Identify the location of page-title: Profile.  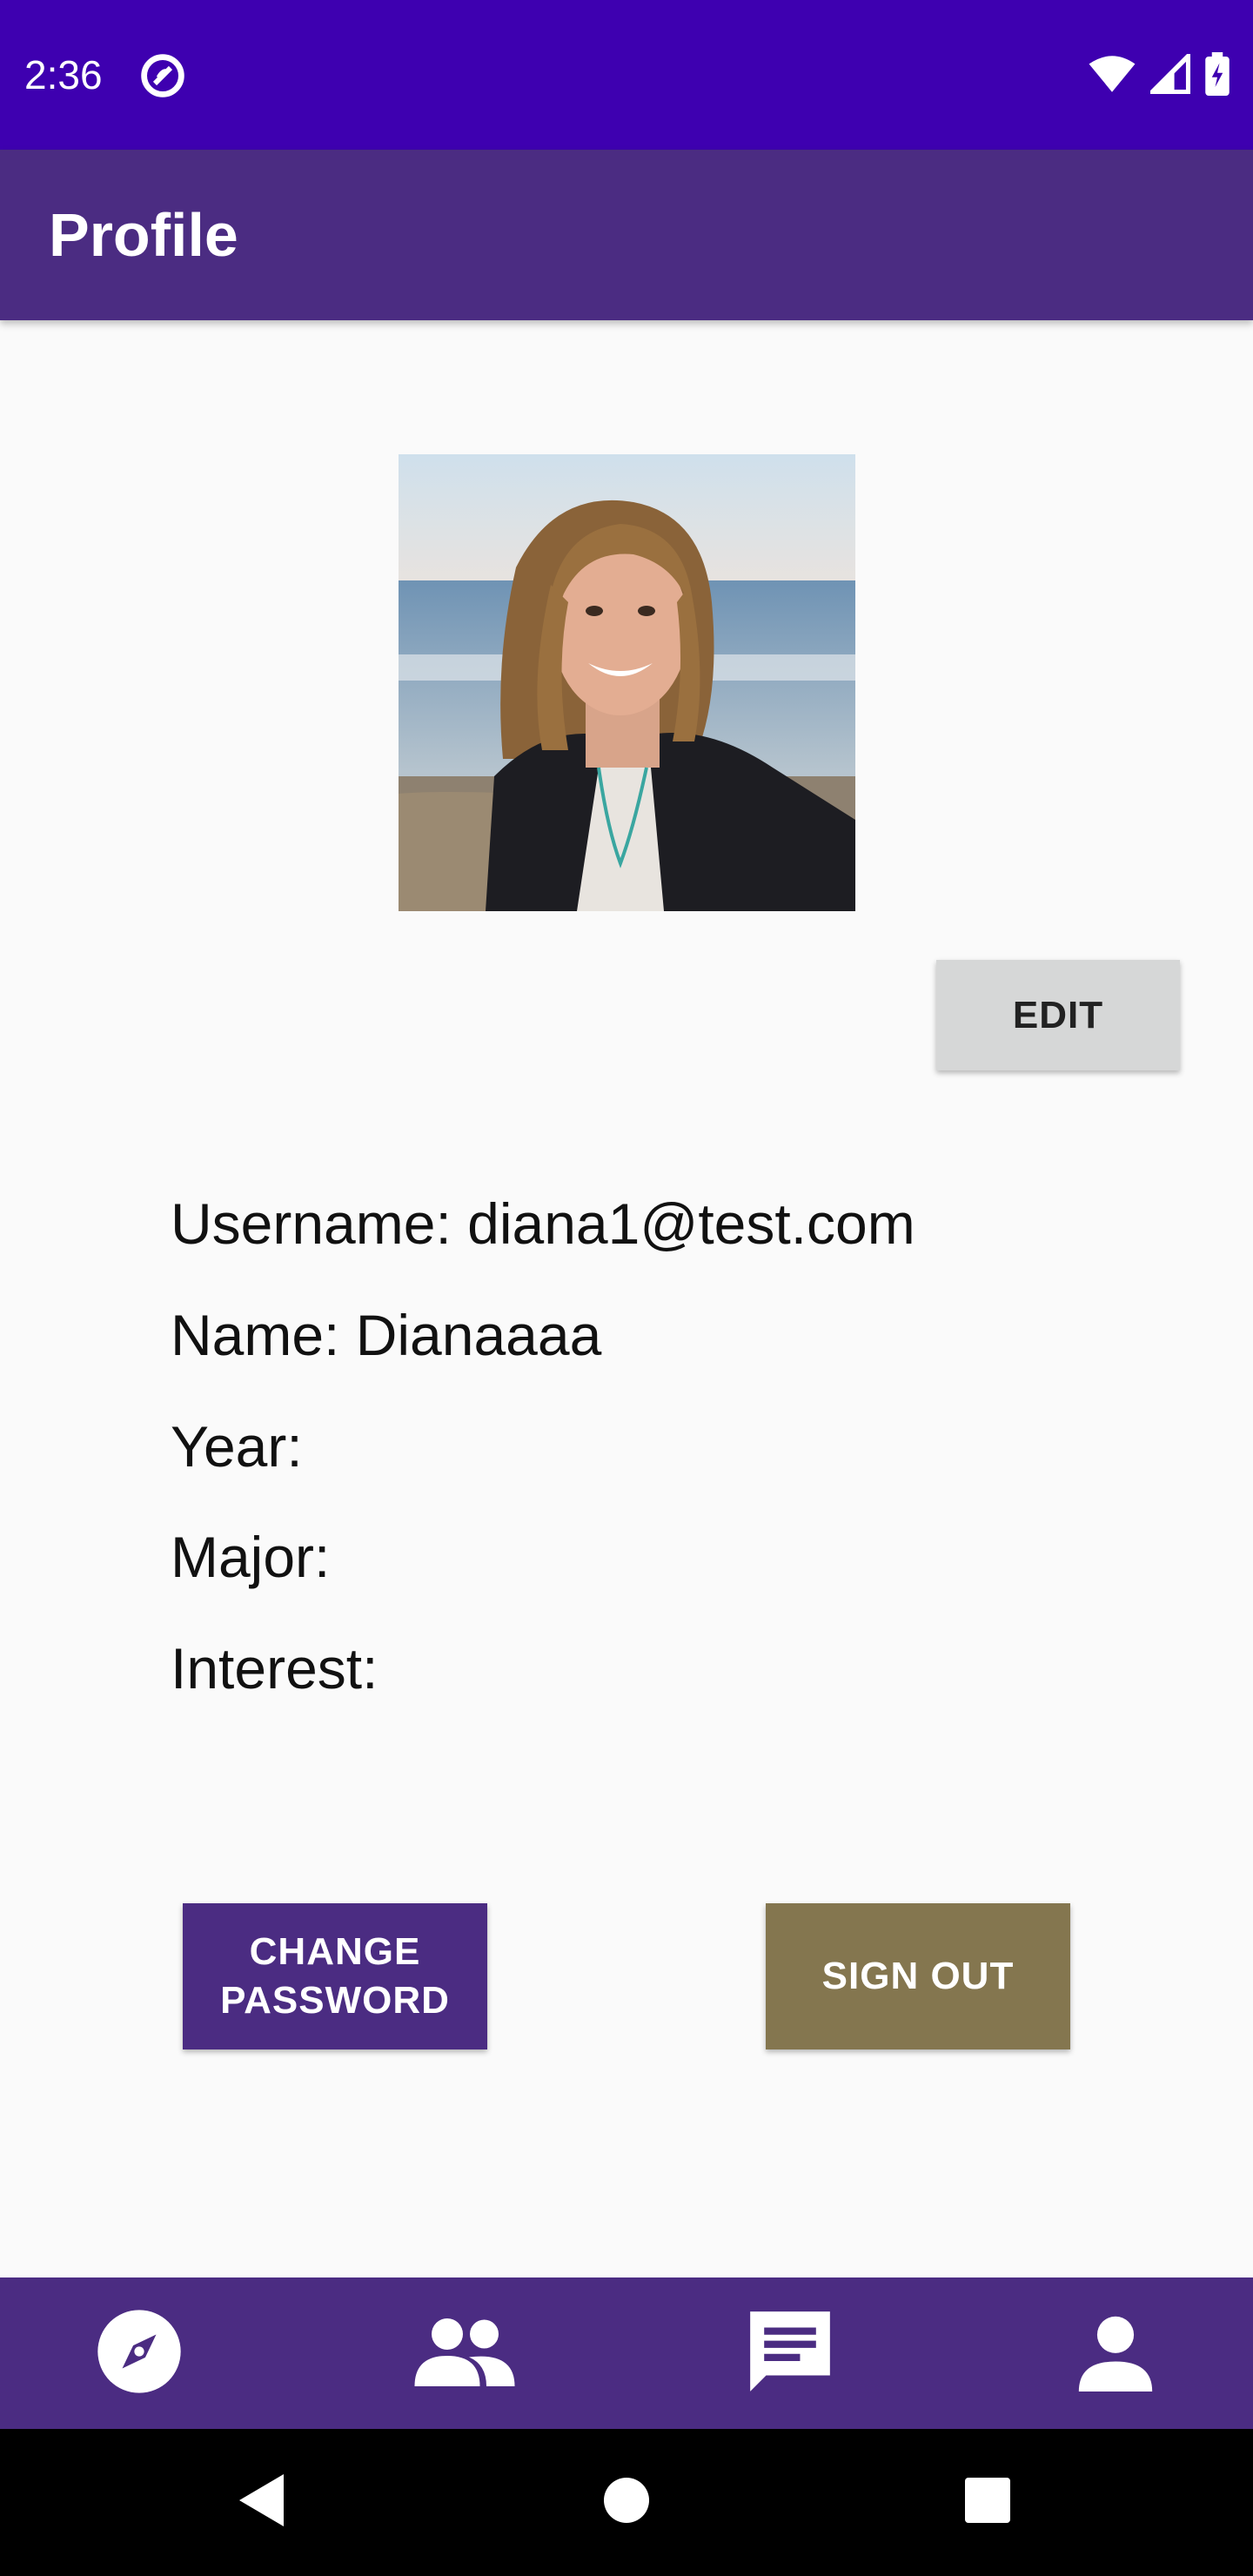
(143, 235).